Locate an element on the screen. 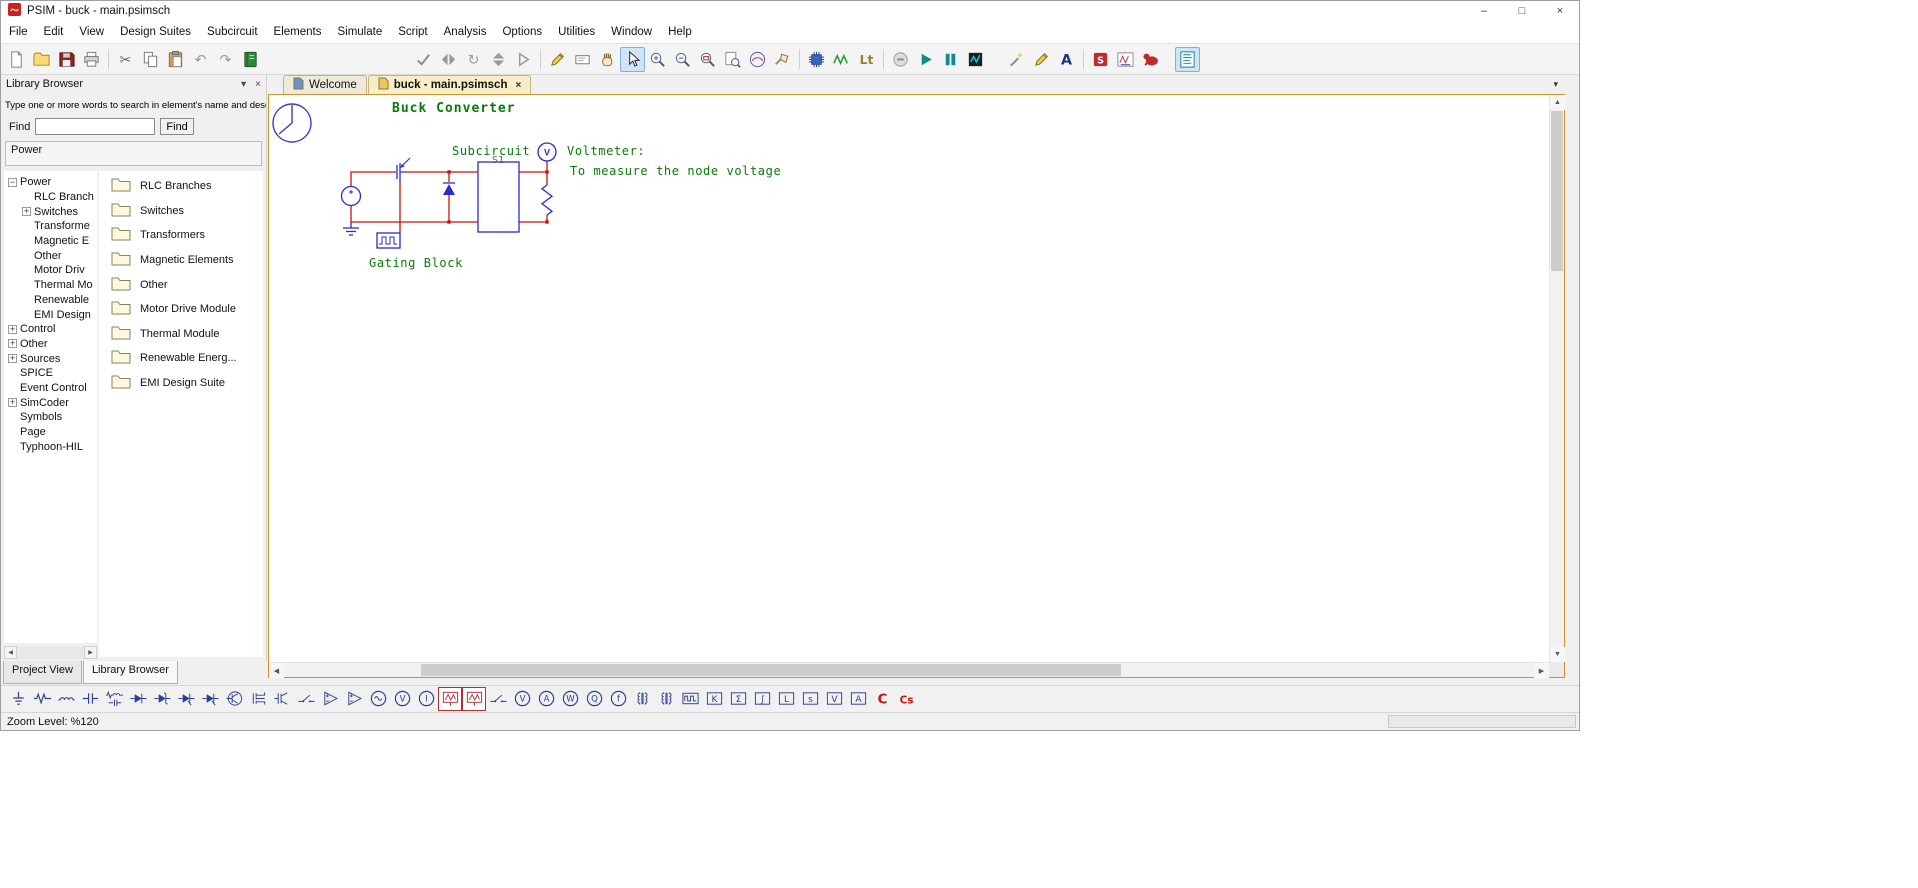 The image size is (1918, 888). select-icon is located at coordinates (632, 59).